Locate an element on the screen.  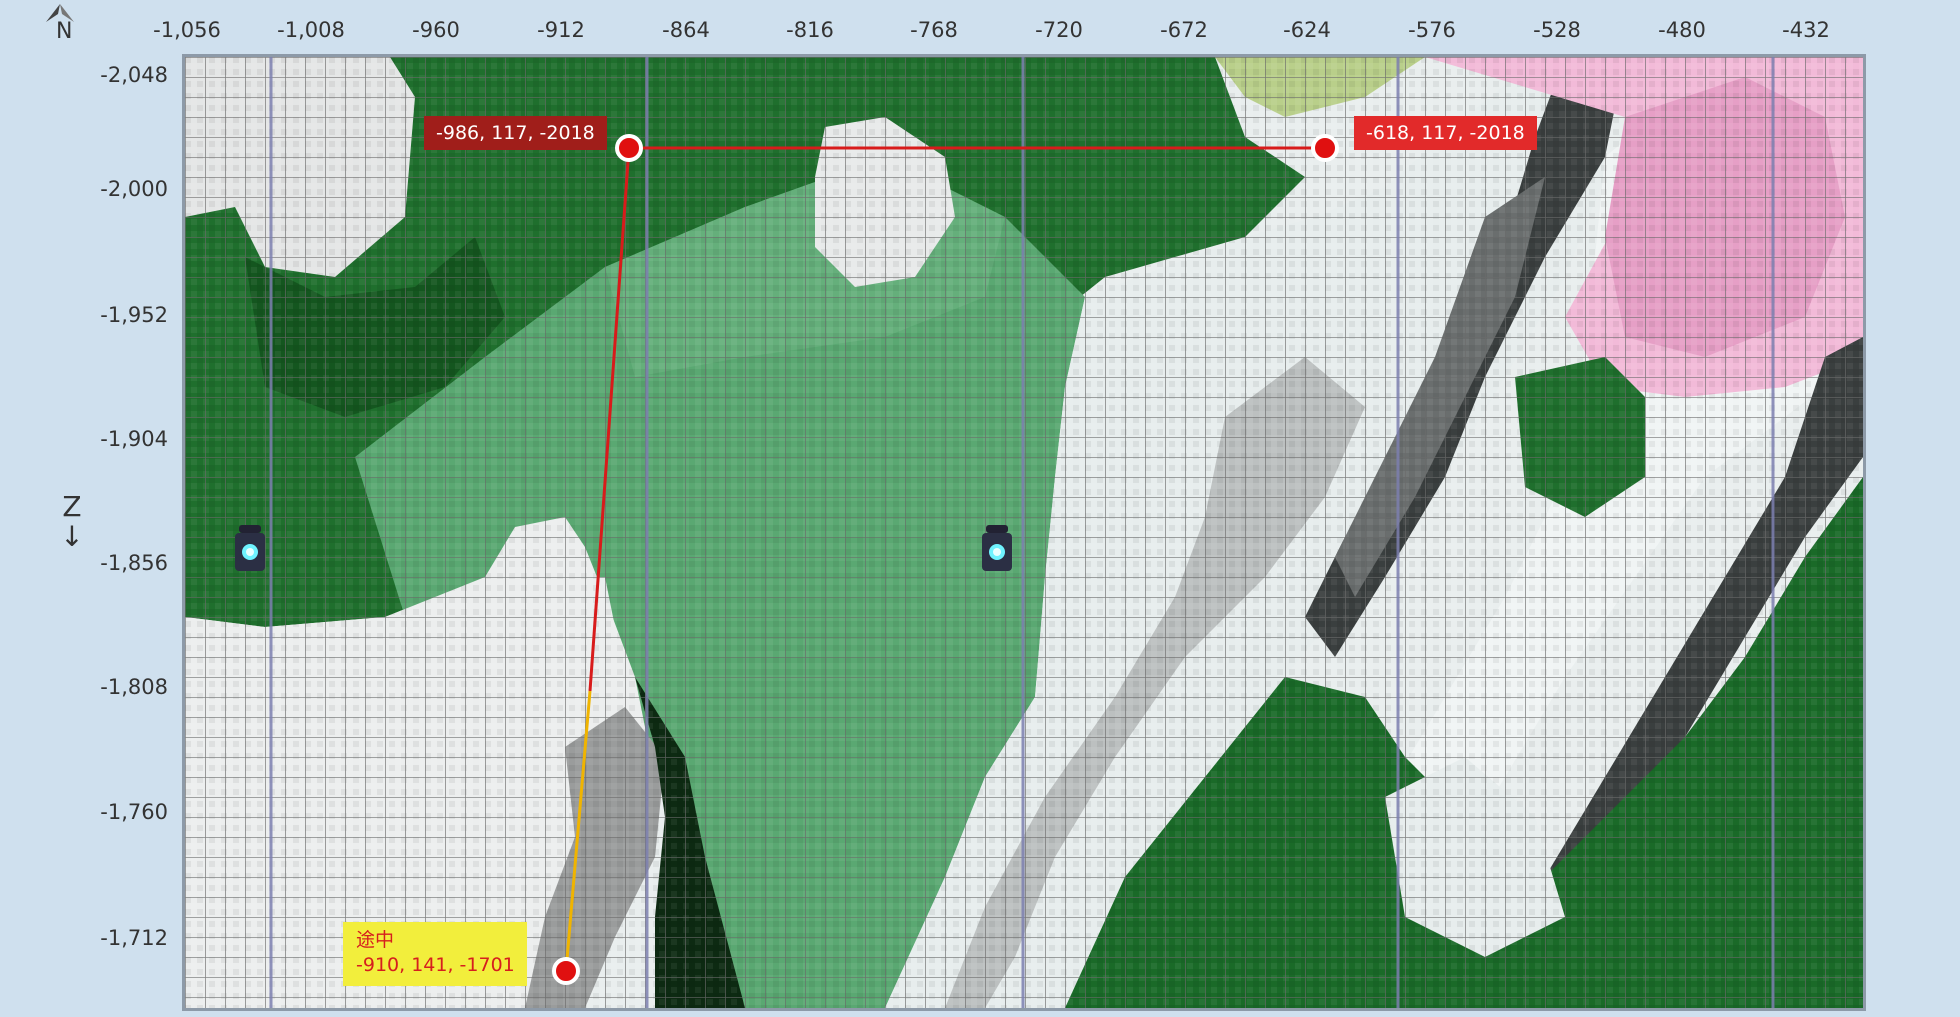
waypoint-marker-current is located at coordinates (566, 971).